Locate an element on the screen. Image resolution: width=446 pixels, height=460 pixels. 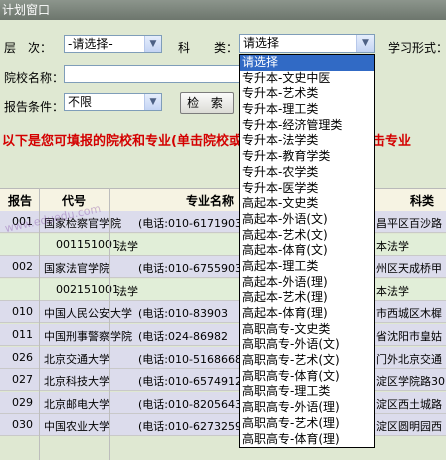
category-label: 科 类： is located at coordinates (208, 48).